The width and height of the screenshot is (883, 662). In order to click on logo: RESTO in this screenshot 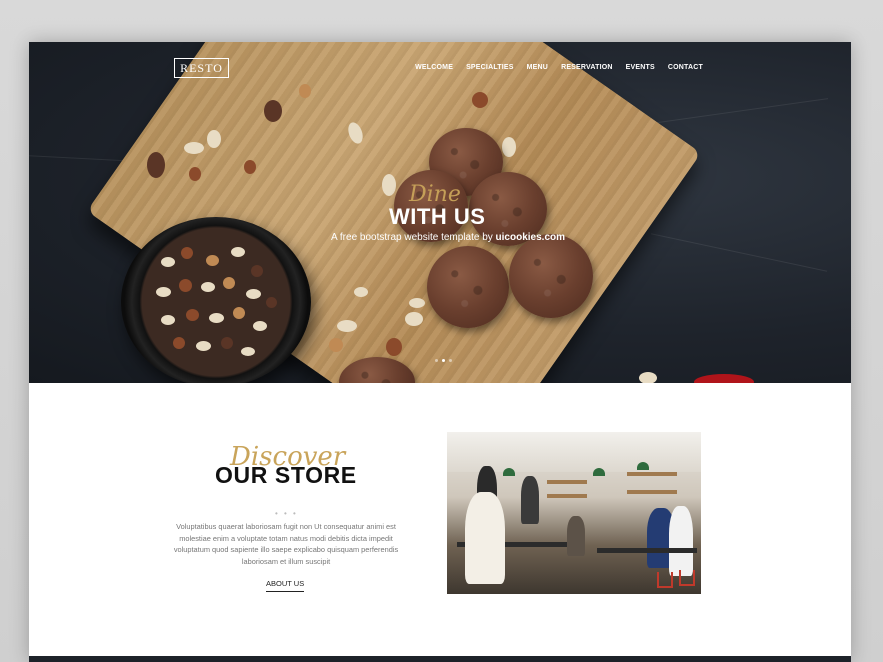, I will do `click(201, 68)`.